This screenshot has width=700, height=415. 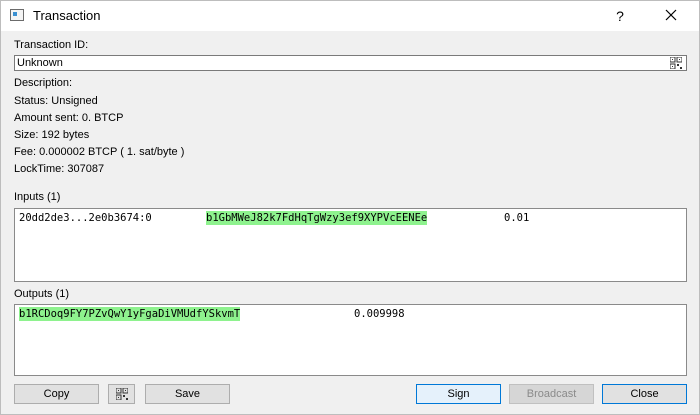 What do you see at coordinates (42, 294) in the screenshot?
I see `outputs-label: Outputs (1)` at bounding box center [42, 294].